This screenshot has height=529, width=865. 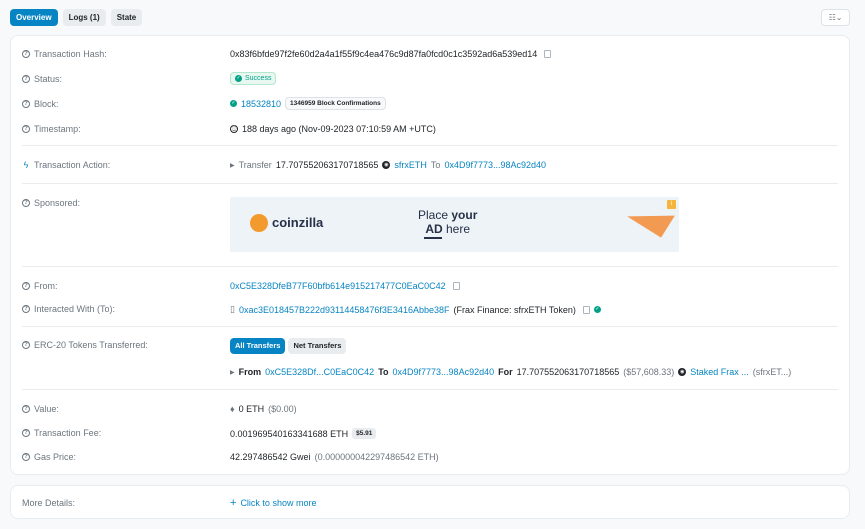 I want to click on label-sponsored: Sponsored:, so click(x=57, y=203).